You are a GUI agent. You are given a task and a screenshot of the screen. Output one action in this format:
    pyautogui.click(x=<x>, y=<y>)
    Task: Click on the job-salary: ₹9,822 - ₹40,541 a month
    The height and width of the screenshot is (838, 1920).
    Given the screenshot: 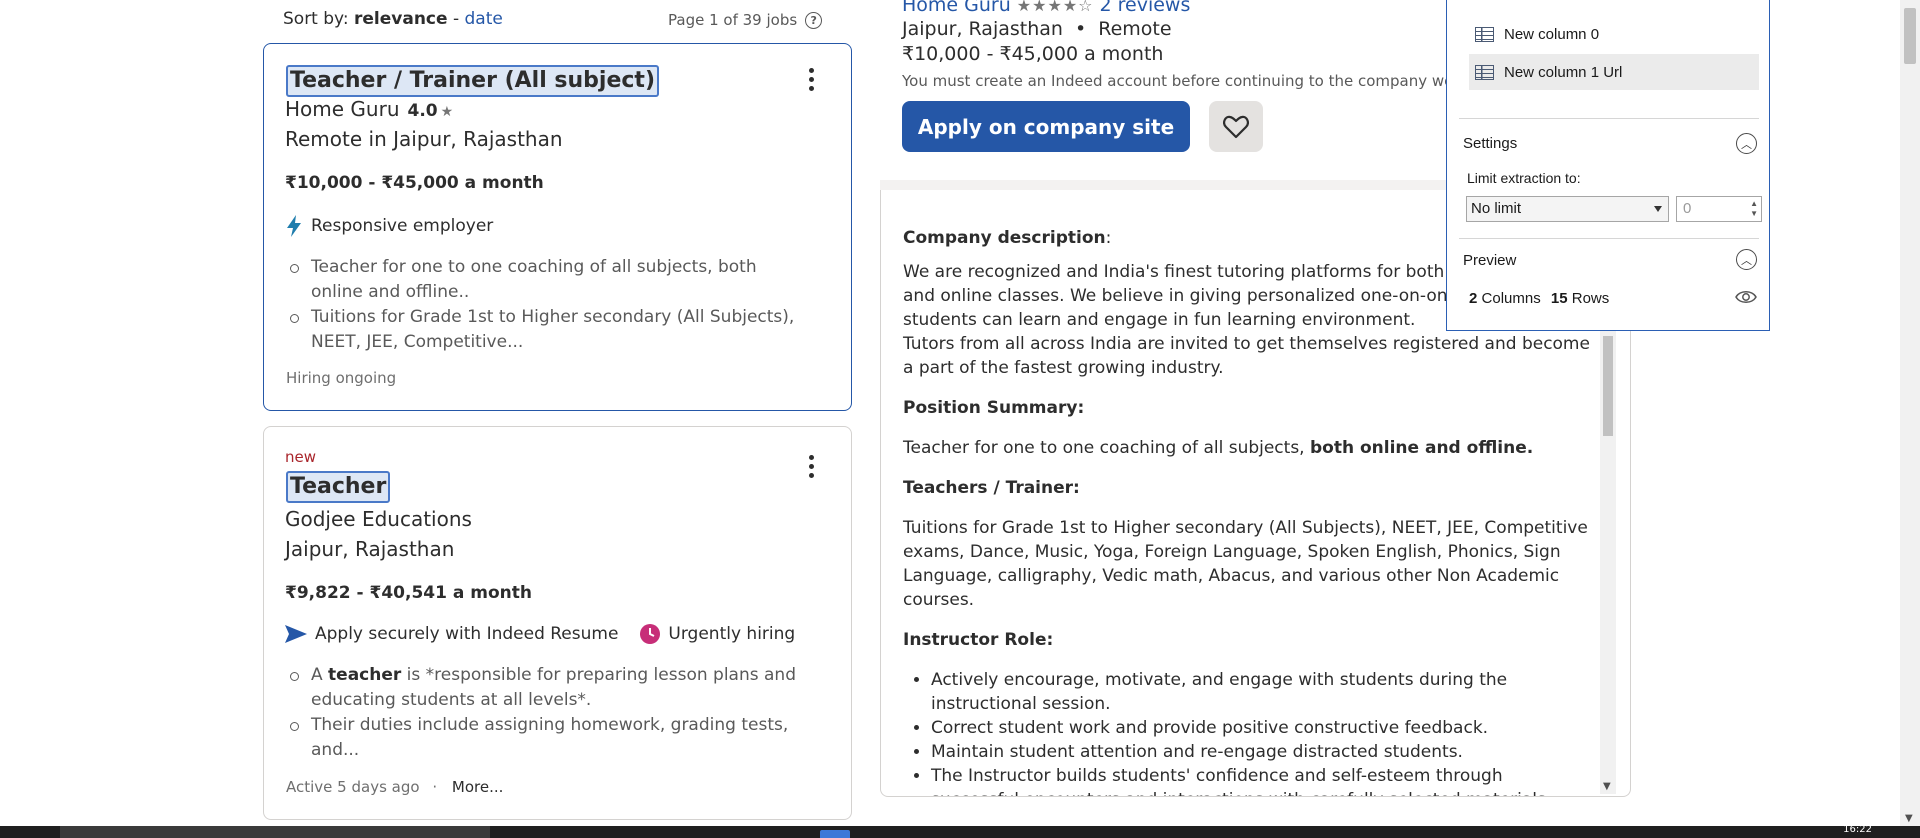 What is the action you would take?
    pyautogui.click(x=408, y=593)
    